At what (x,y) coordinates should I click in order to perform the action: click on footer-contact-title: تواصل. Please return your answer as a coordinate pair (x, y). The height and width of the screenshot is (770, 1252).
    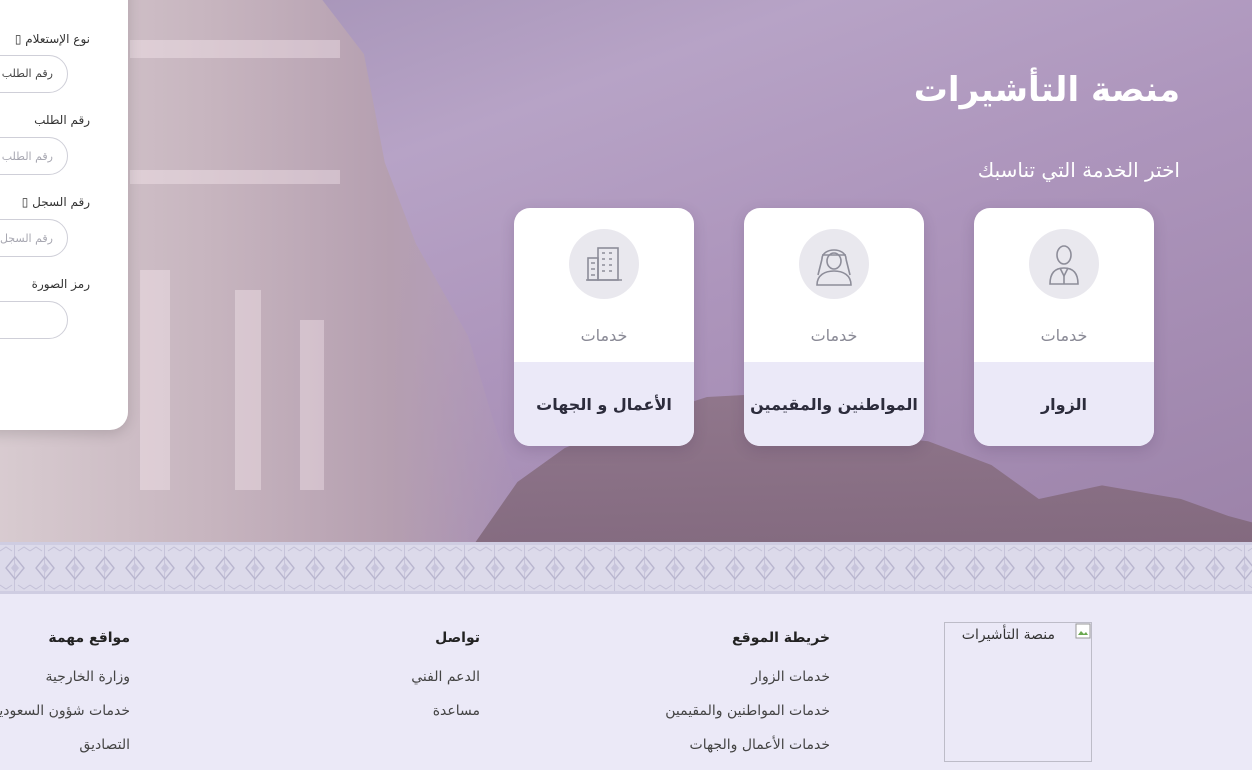
    Looking at the image, I should click on (457, 638).